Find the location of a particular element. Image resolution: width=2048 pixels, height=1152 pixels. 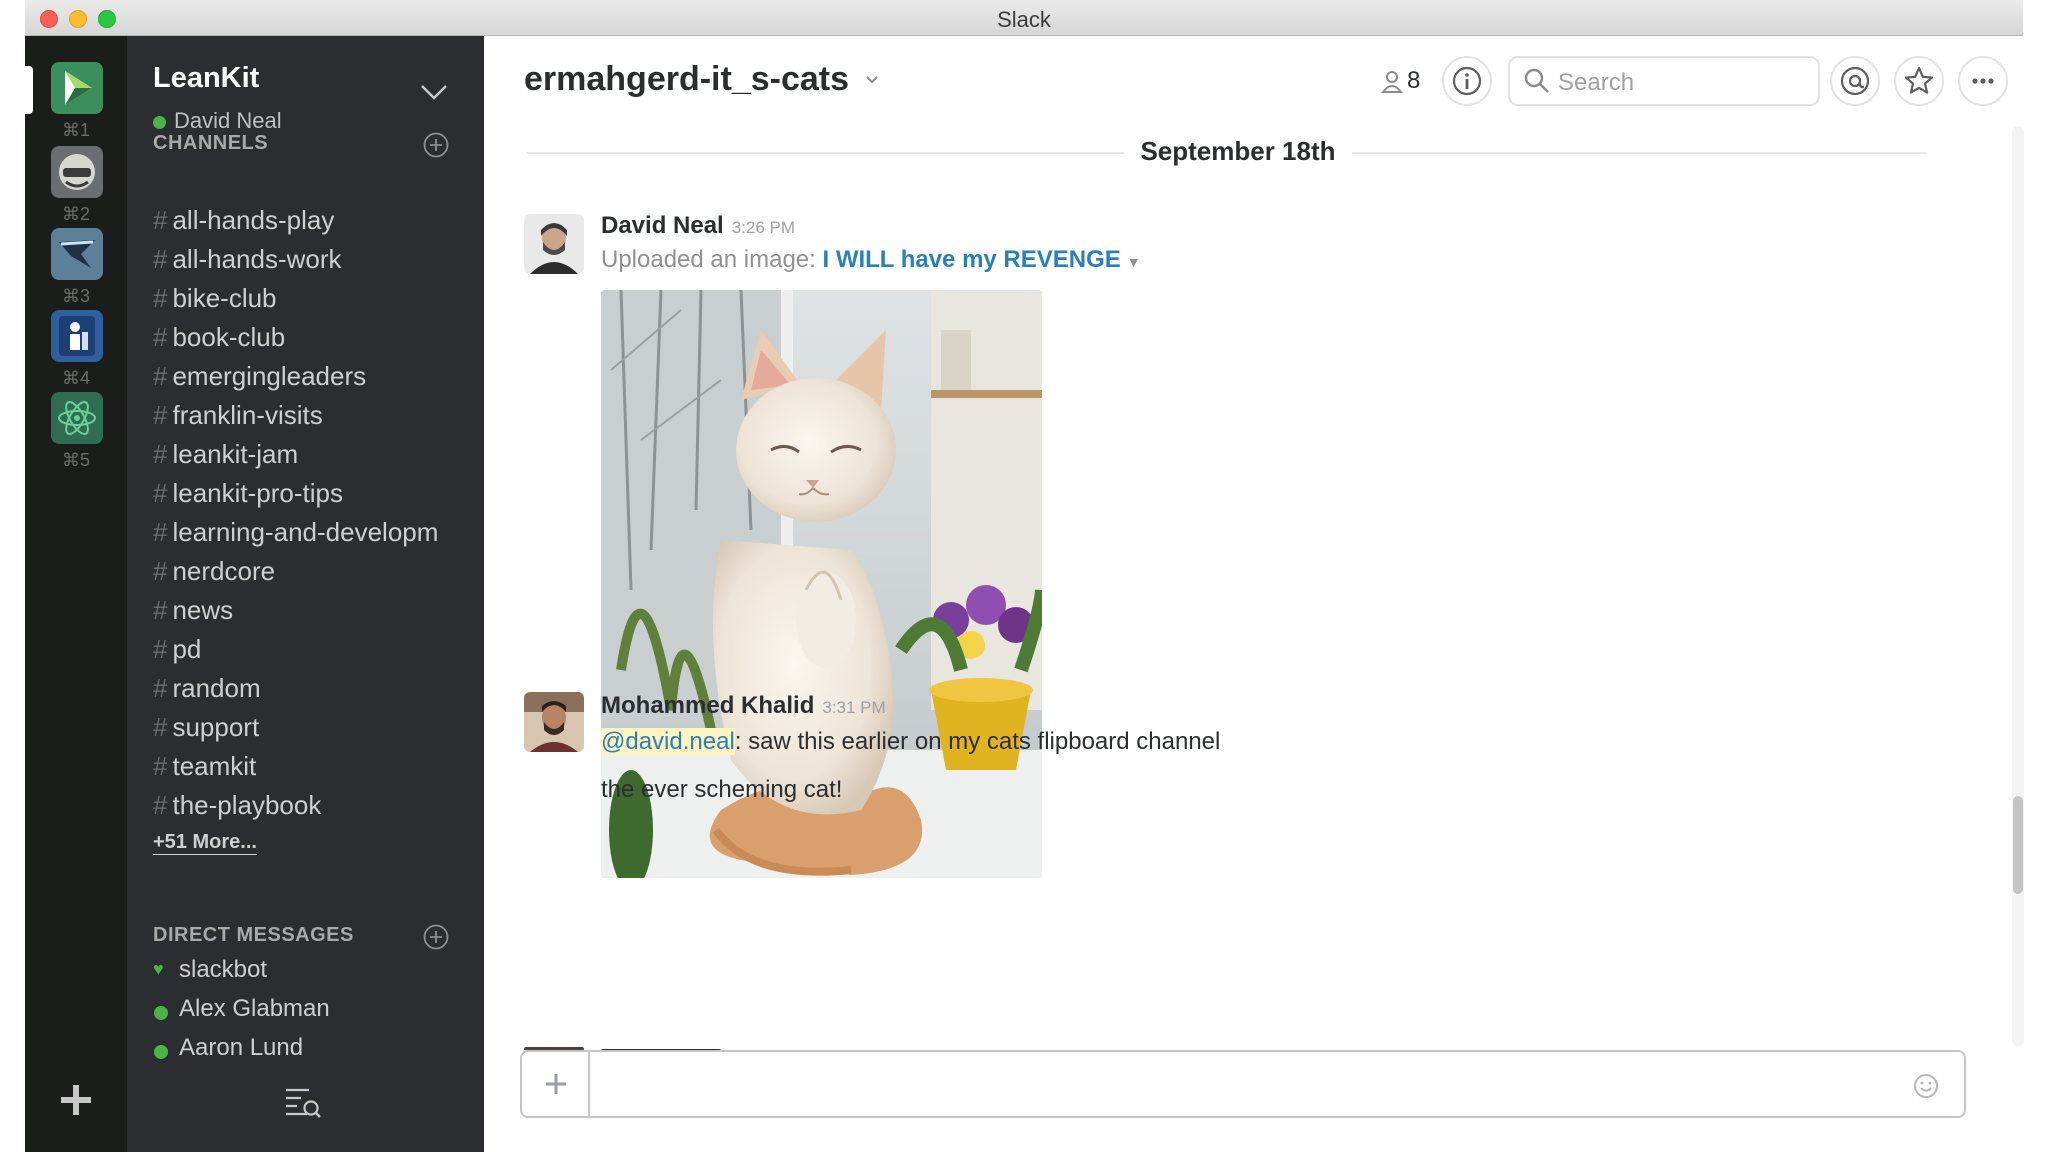

team-mascot-icon is located at coordinates (77, 172).